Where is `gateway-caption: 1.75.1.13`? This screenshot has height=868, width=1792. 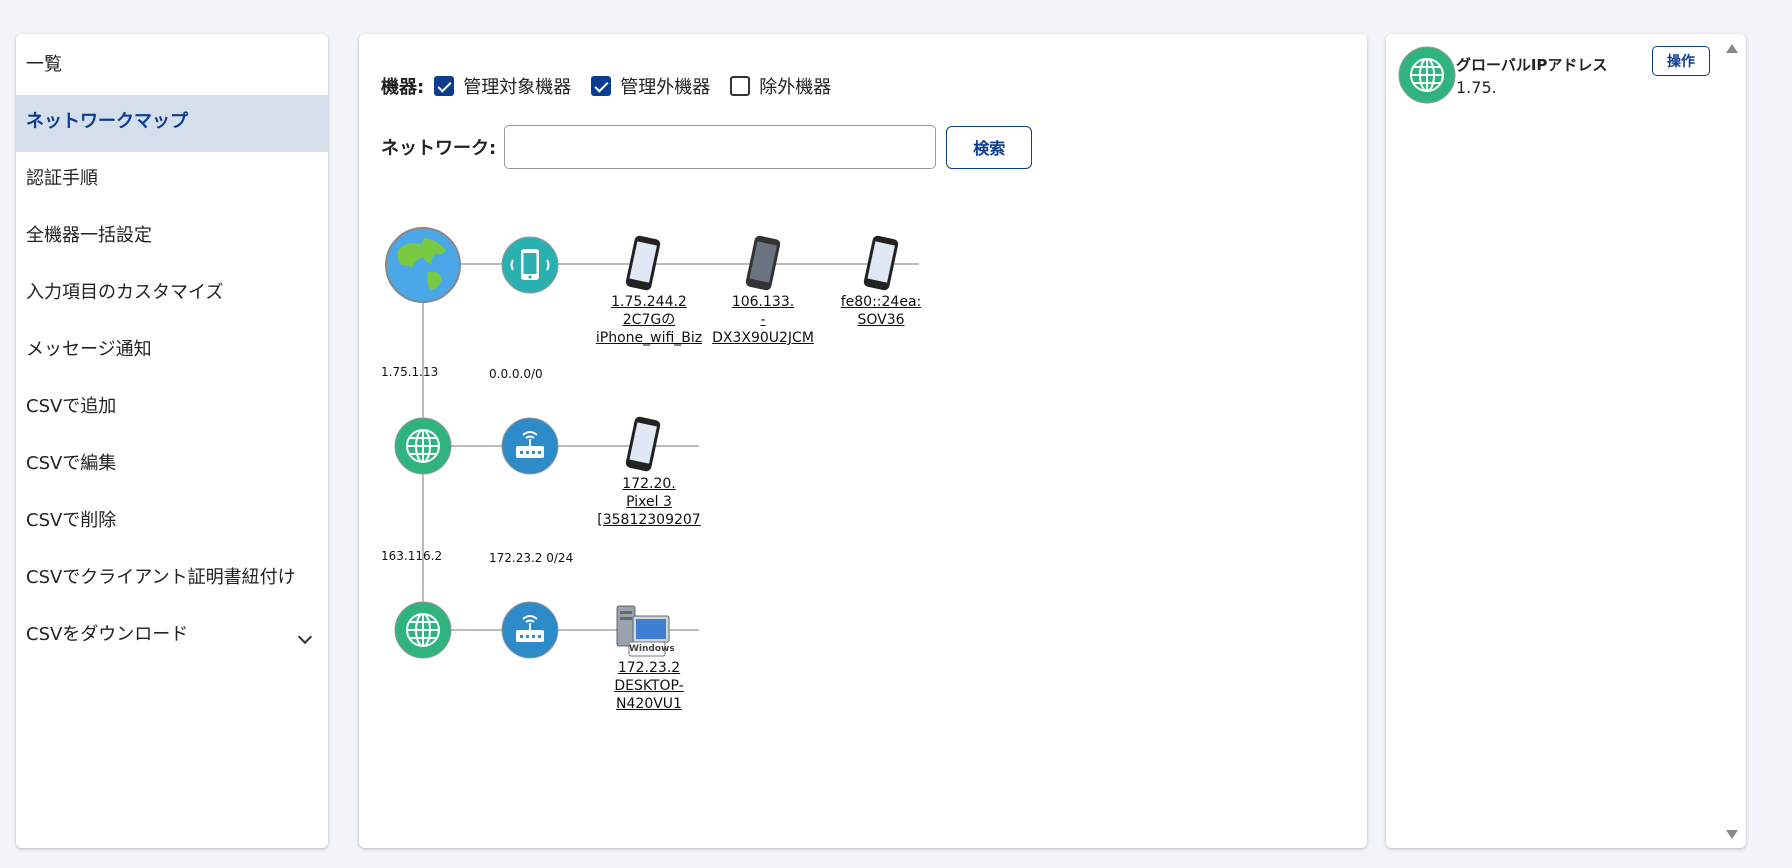
gateway-caption: 1.75.1.13 is located at coordinates (410, 372).